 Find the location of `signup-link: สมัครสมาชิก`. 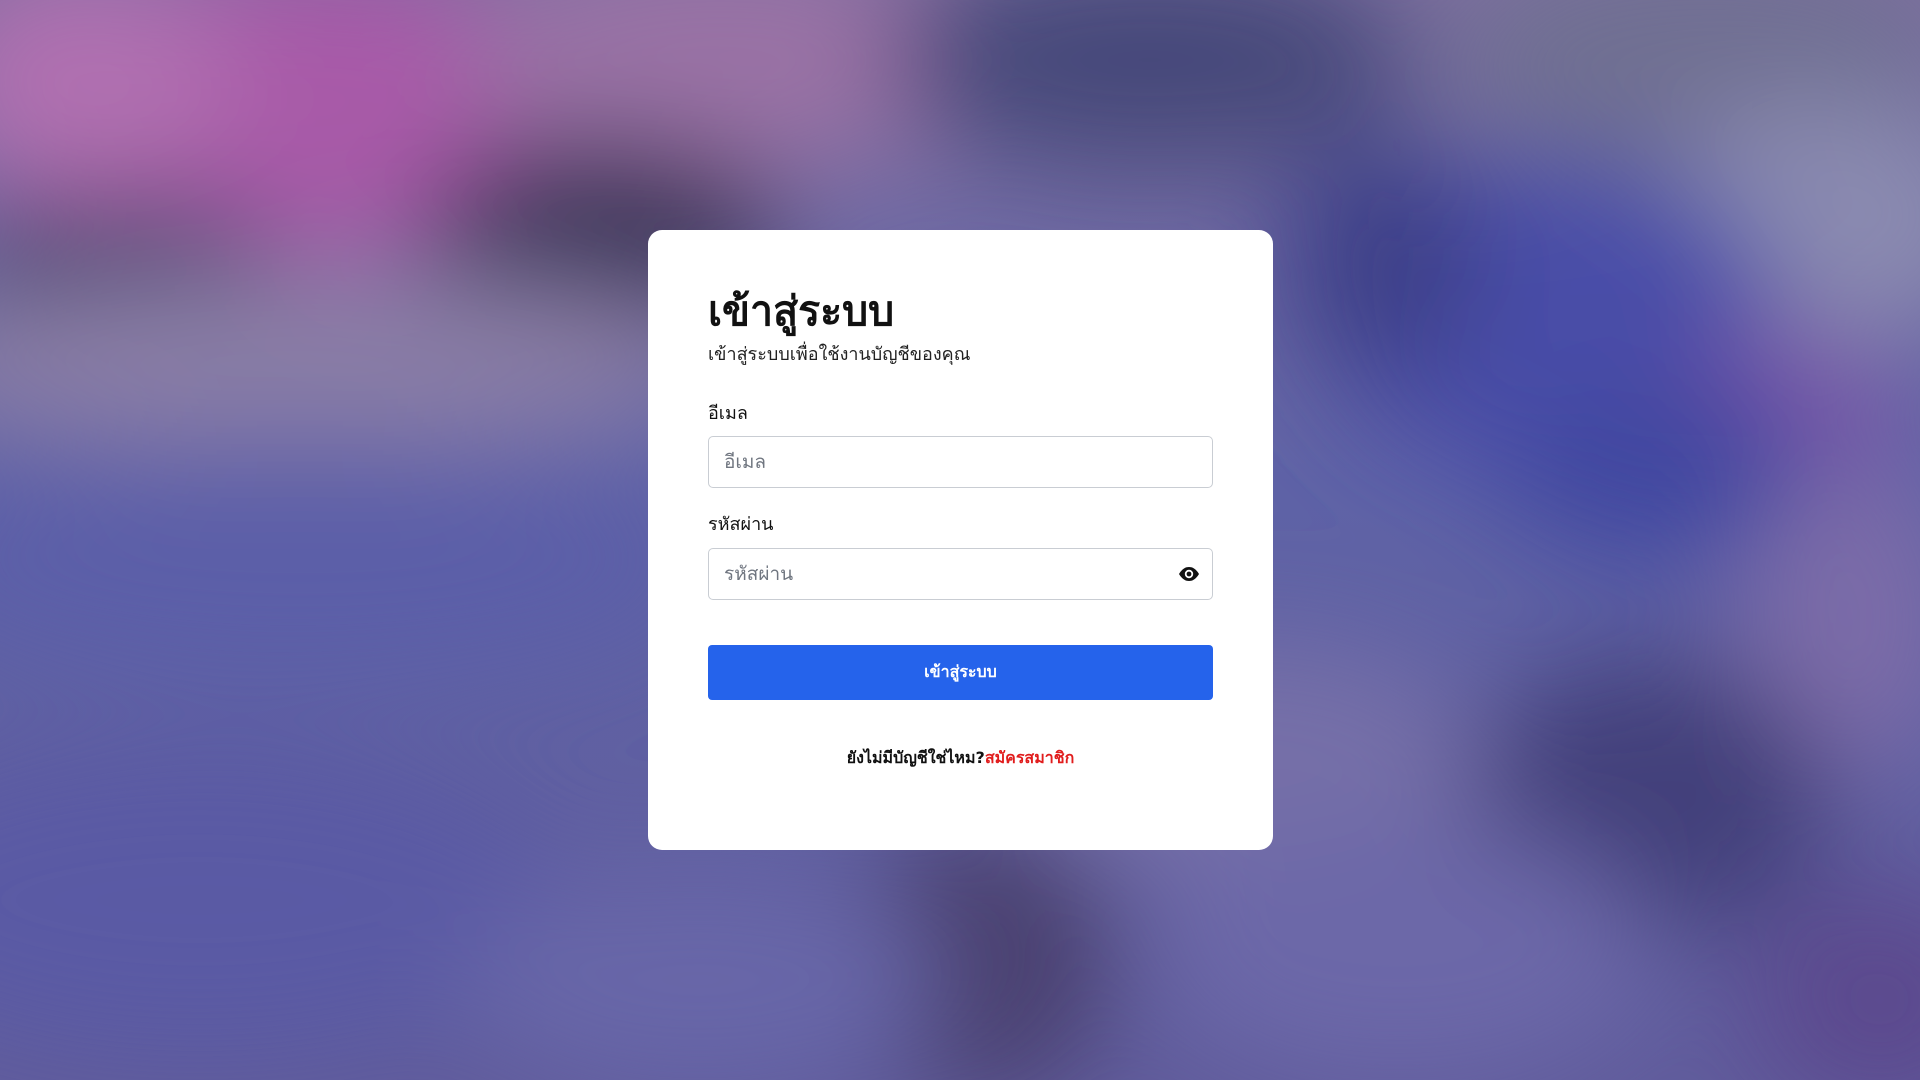

signup-link: สมัครสมาชิก is located at coordinates (1029, 757).